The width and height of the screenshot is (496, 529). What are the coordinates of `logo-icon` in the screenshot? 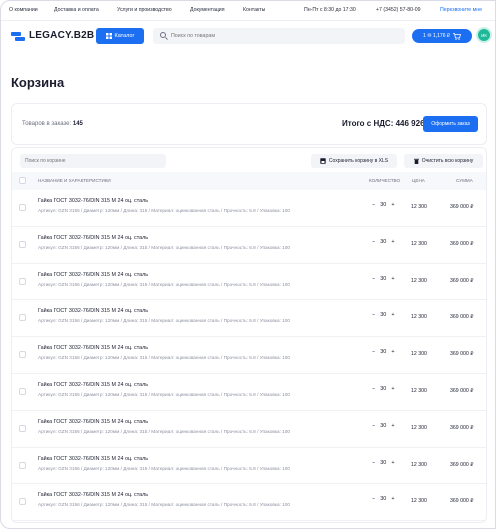 It's located at (18, 37).